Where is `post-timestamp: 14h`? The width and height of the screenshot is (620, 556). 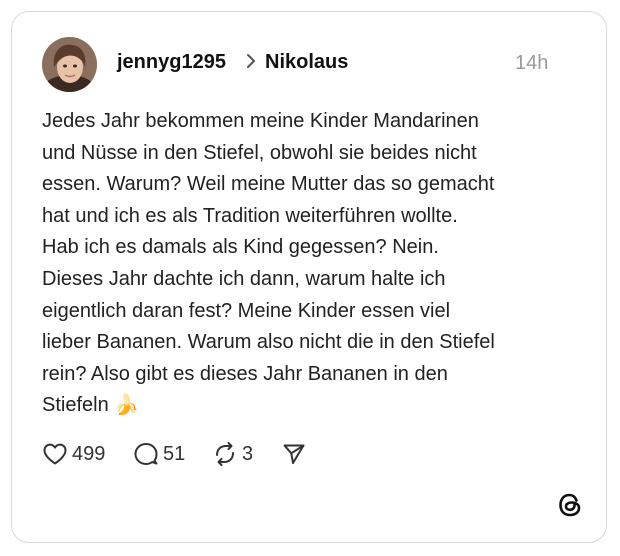 post-timestamp: 14h is located at coordinates (532, 63).